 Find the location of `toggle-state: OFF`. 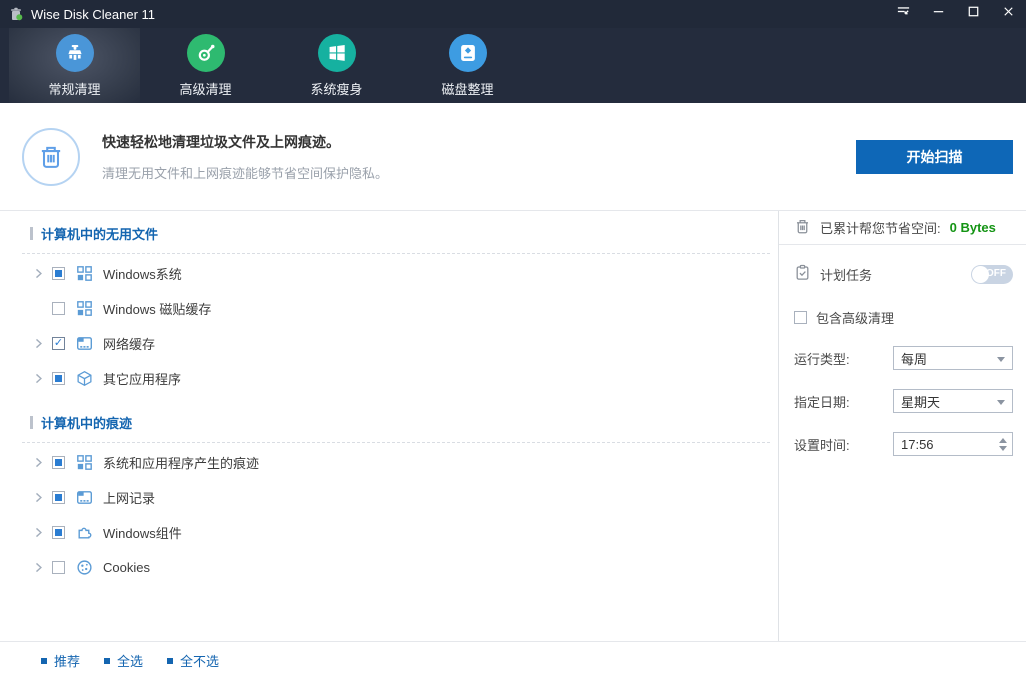

toggle-state: OFF is located at coordinates (996, 273).